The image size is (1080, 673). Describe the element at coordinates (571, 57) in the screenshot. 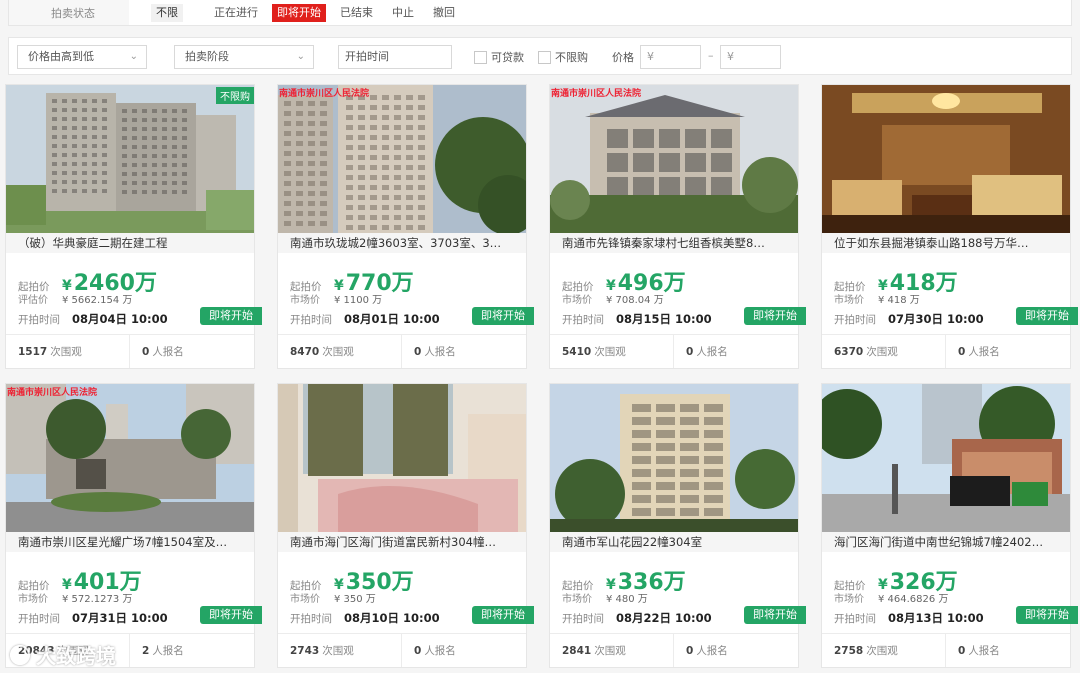

I see `unlimited-purchase-label: 不限购` at that location.